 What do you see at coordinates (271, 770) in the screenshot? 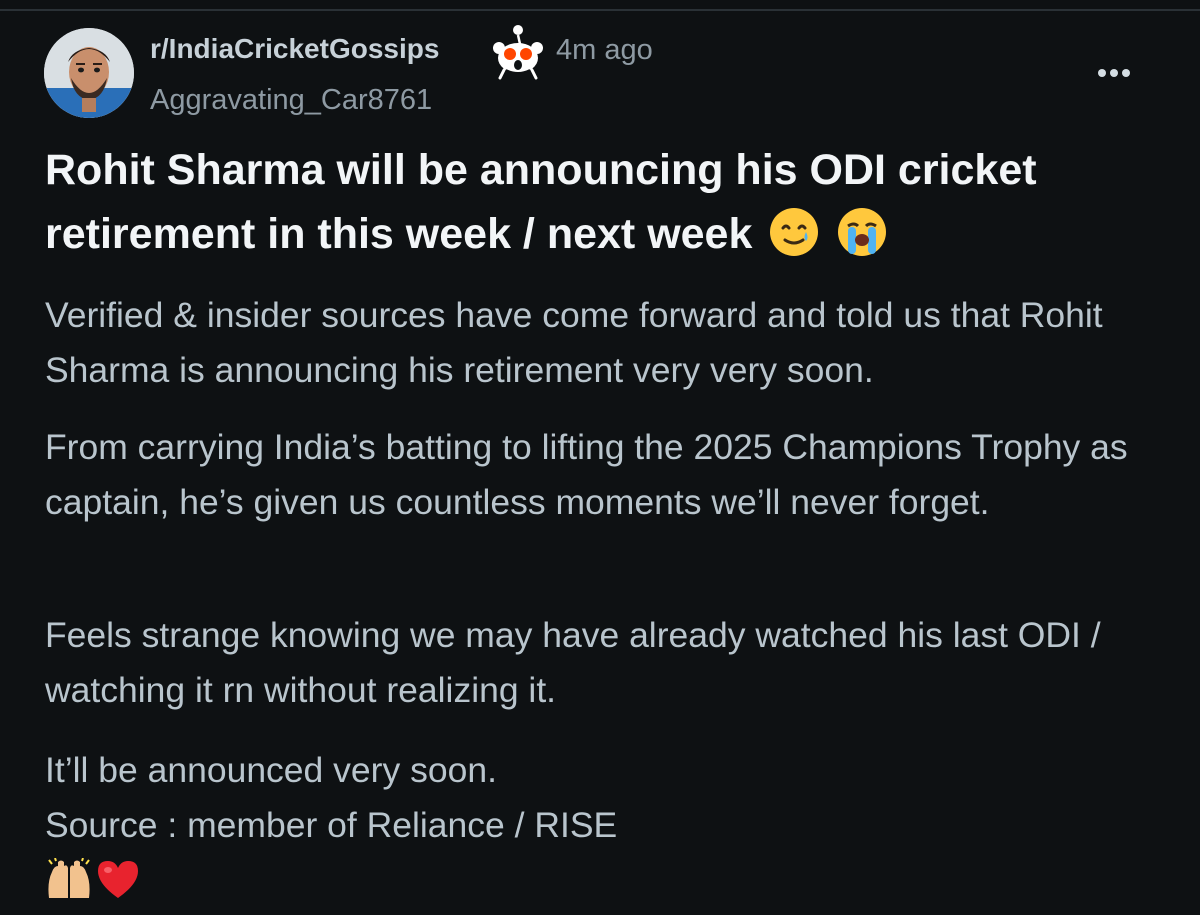
I see `closing-line: It’ll be announced very soon.` at bounding box center [271, 770].